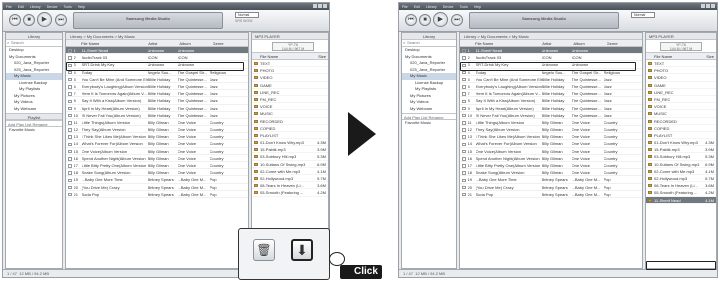 The width and height of the screenshot is (720, 282). Describe the element at coordinates (322, 56) in the screenshot. I see `mp3-col-size: Size` at that location.